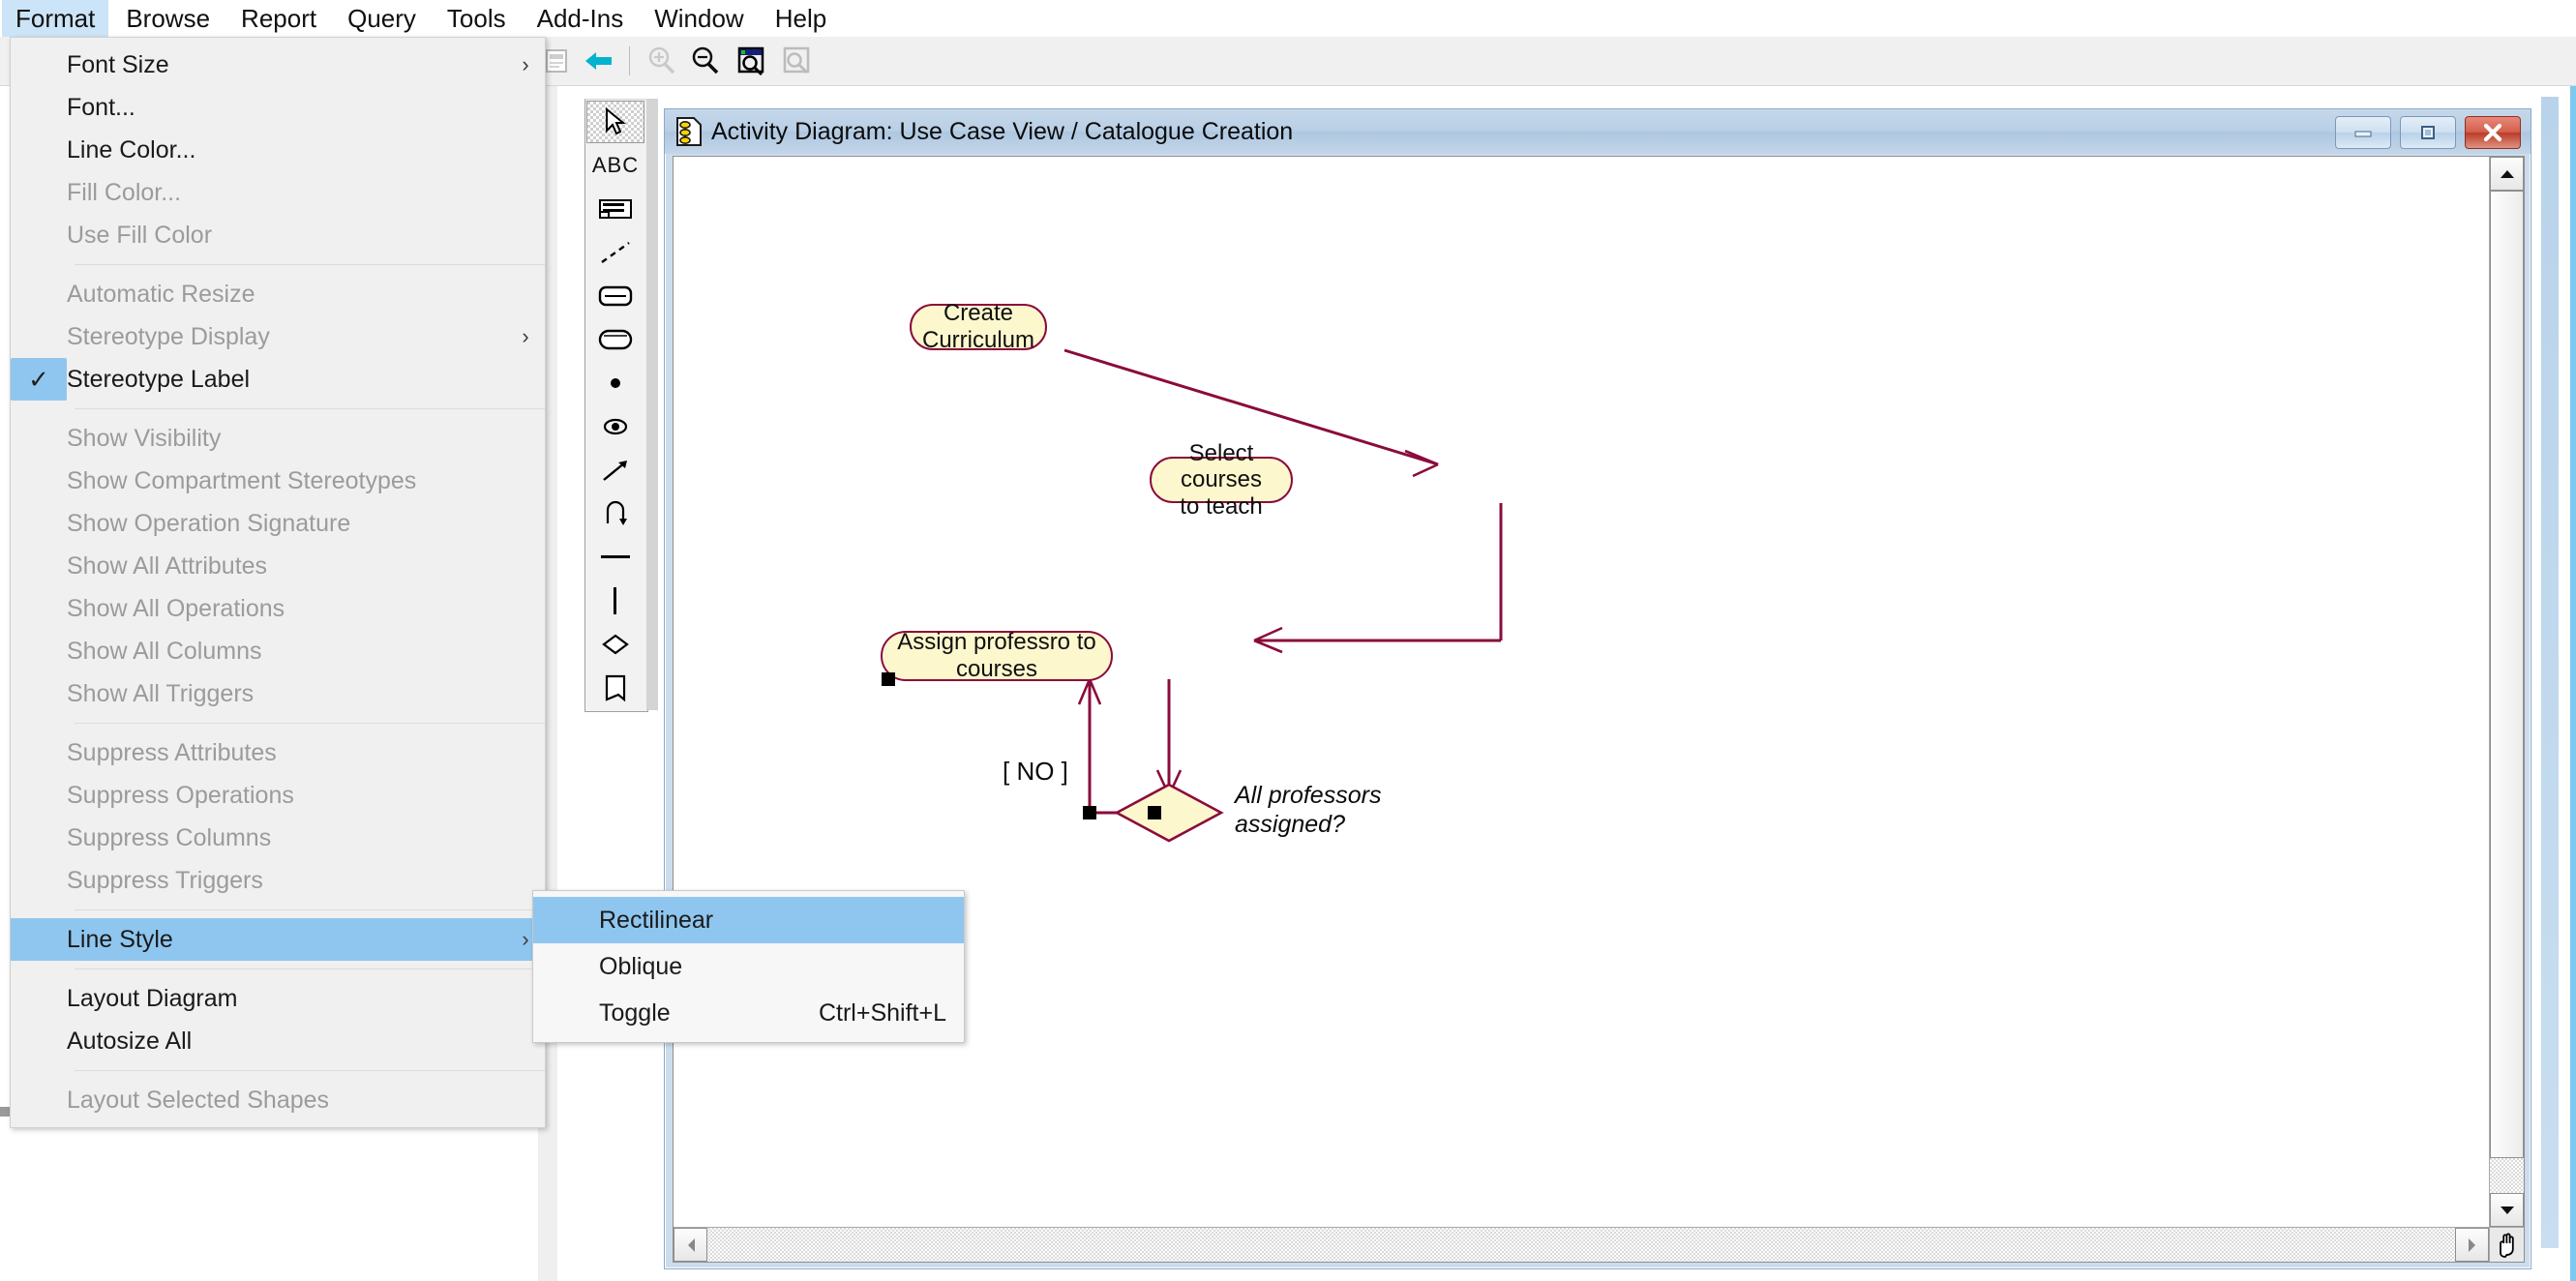 The width and height of the screenshot is (2576, 1281). What do you see at coordinates (662, 61) in the screenshot?
I see `zoom-in-icon` at bounding box center [662, 61].